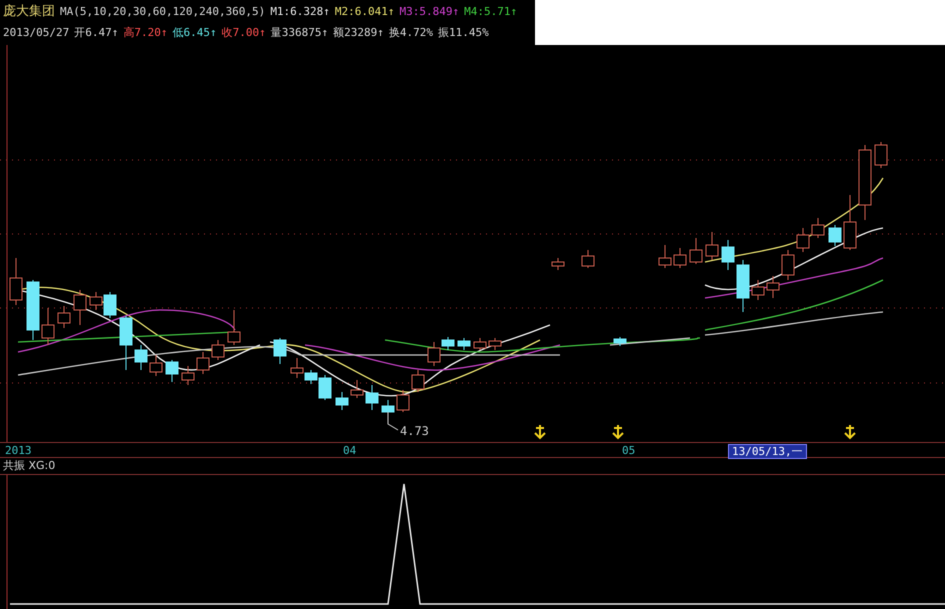 This screenshot has height=609, width=945. I want to click on ma-value: M2:6.041↑, so click(364, 12).